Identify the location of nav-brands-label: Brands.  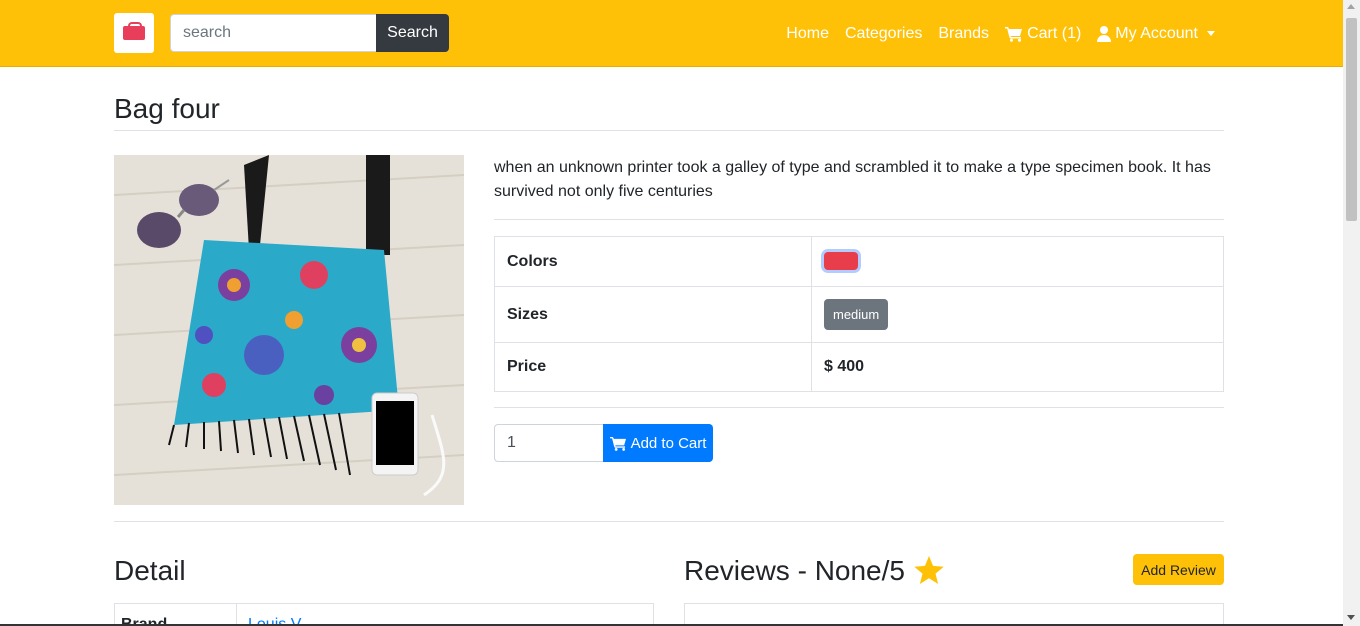
(964, 33).